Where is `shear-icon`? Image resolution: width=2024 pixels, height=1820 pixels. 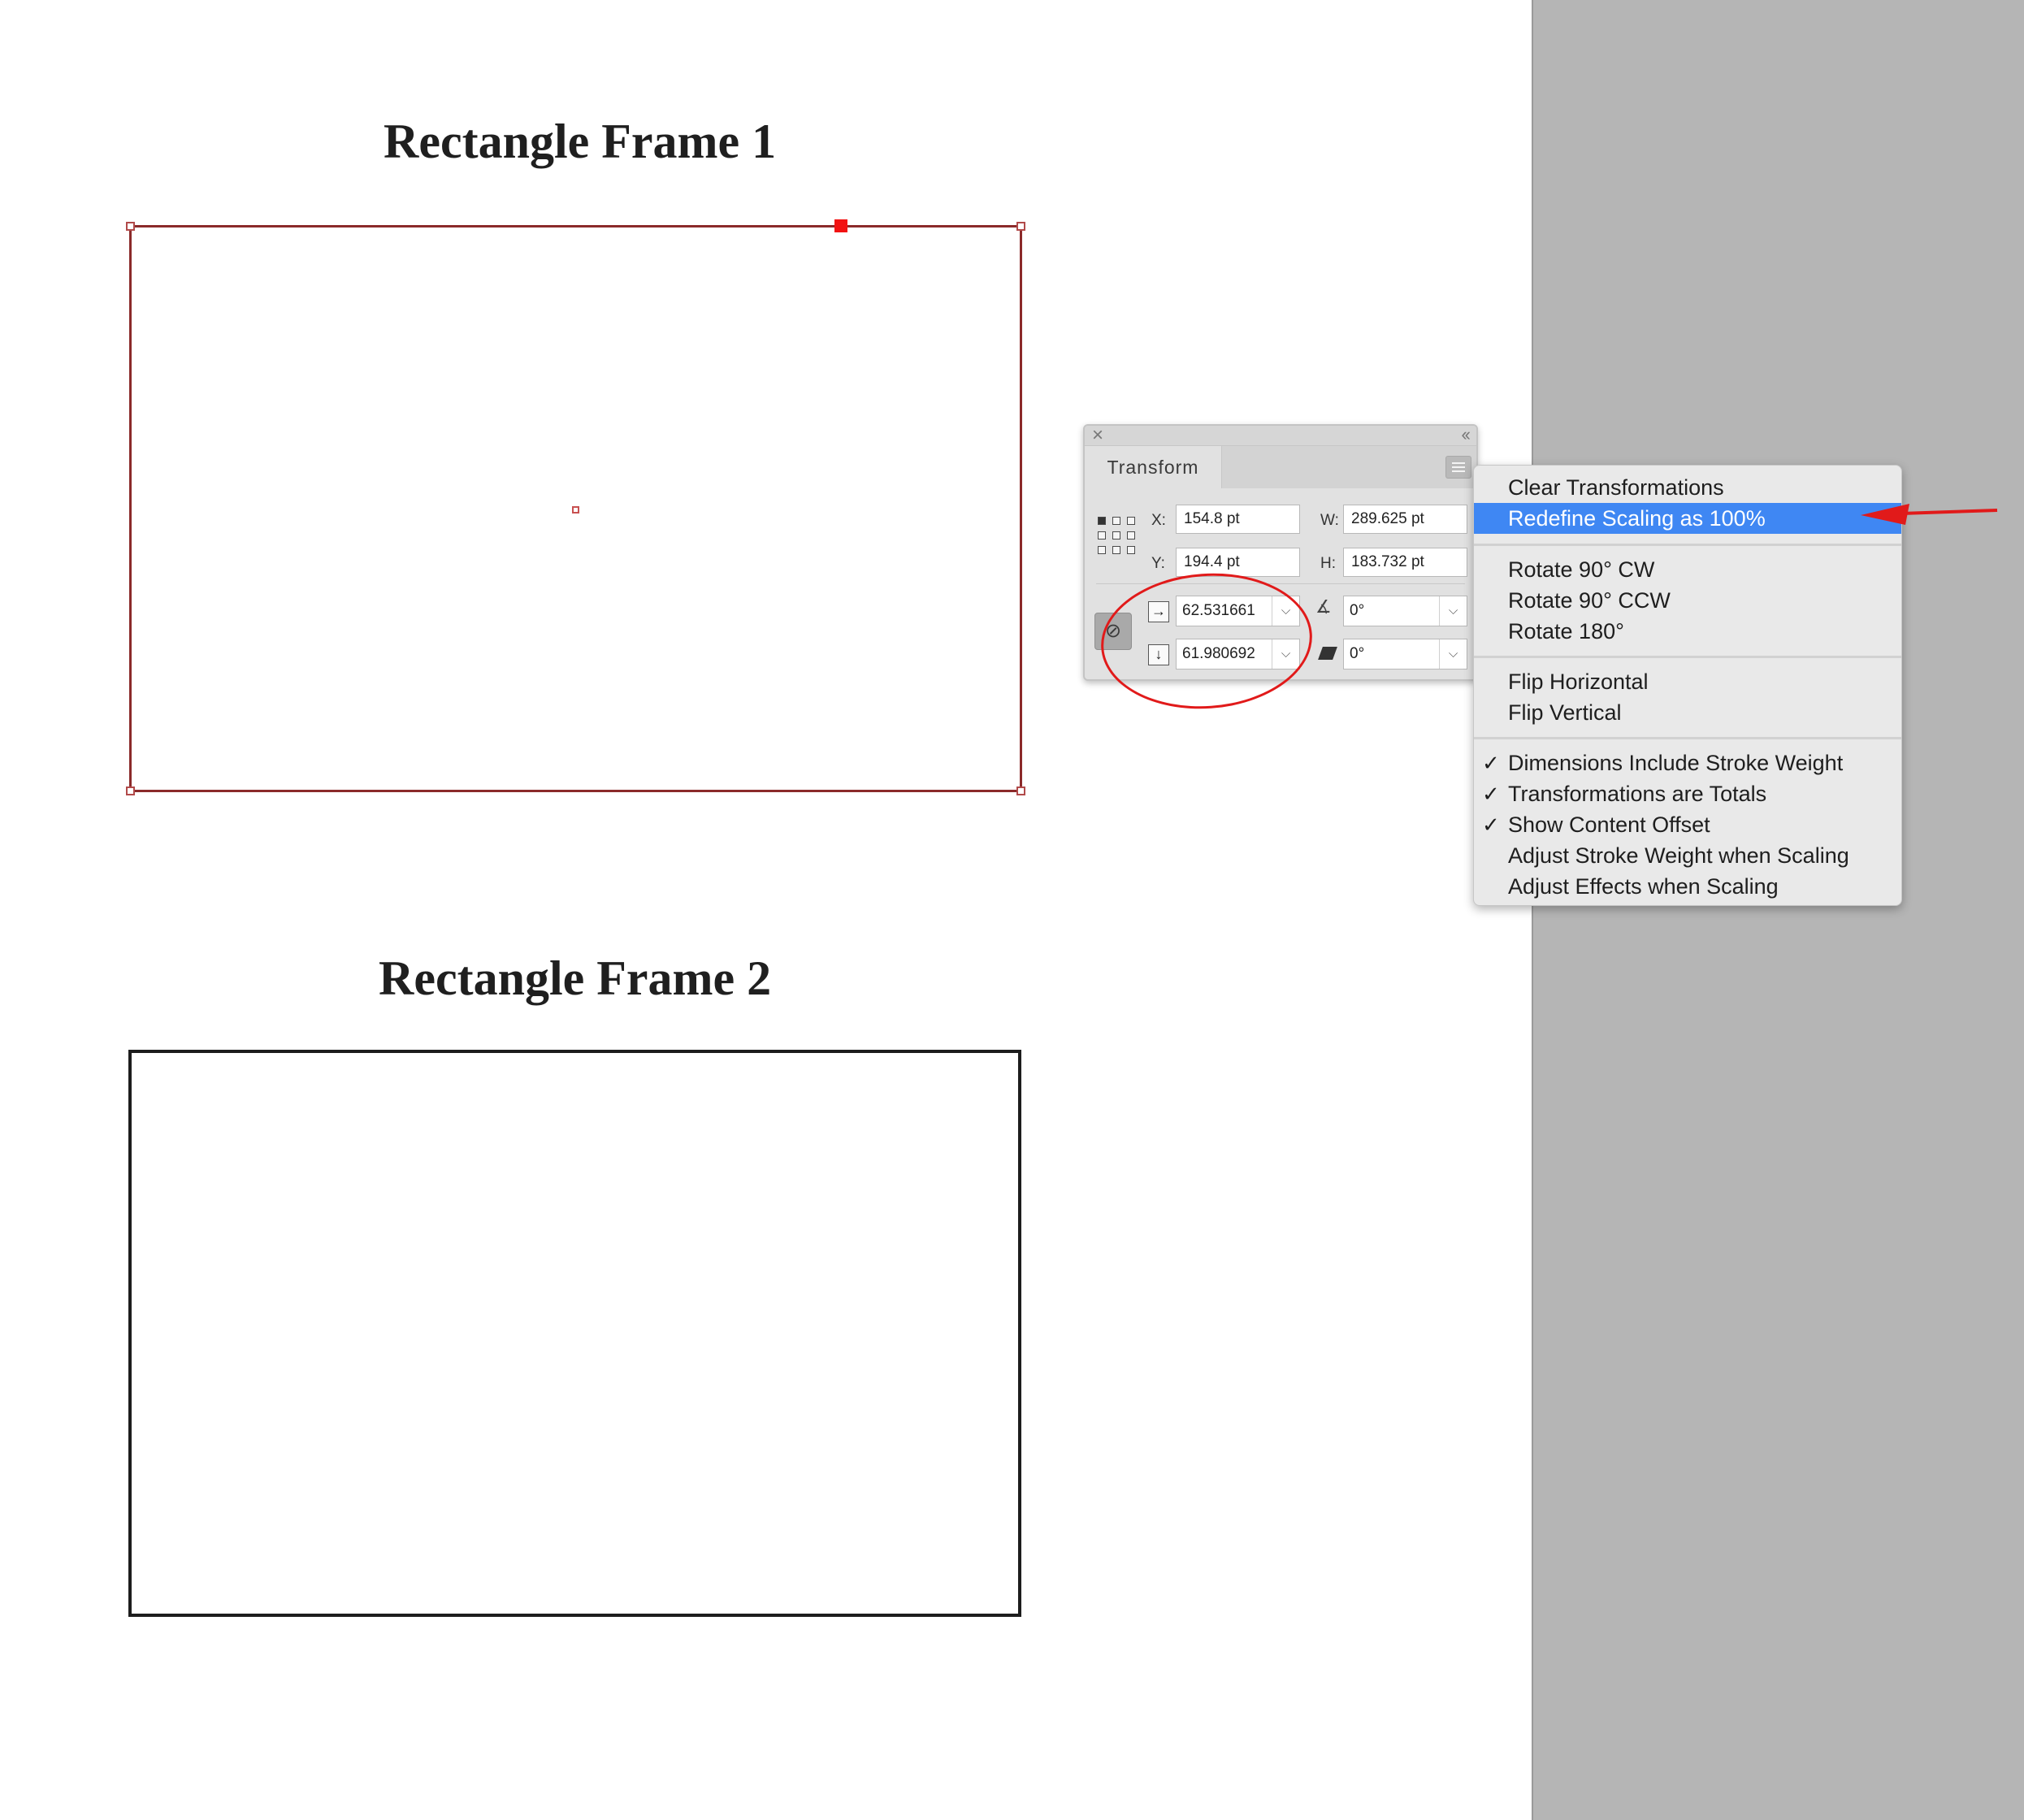
shear-icon is located at coordinates (1327, 653).